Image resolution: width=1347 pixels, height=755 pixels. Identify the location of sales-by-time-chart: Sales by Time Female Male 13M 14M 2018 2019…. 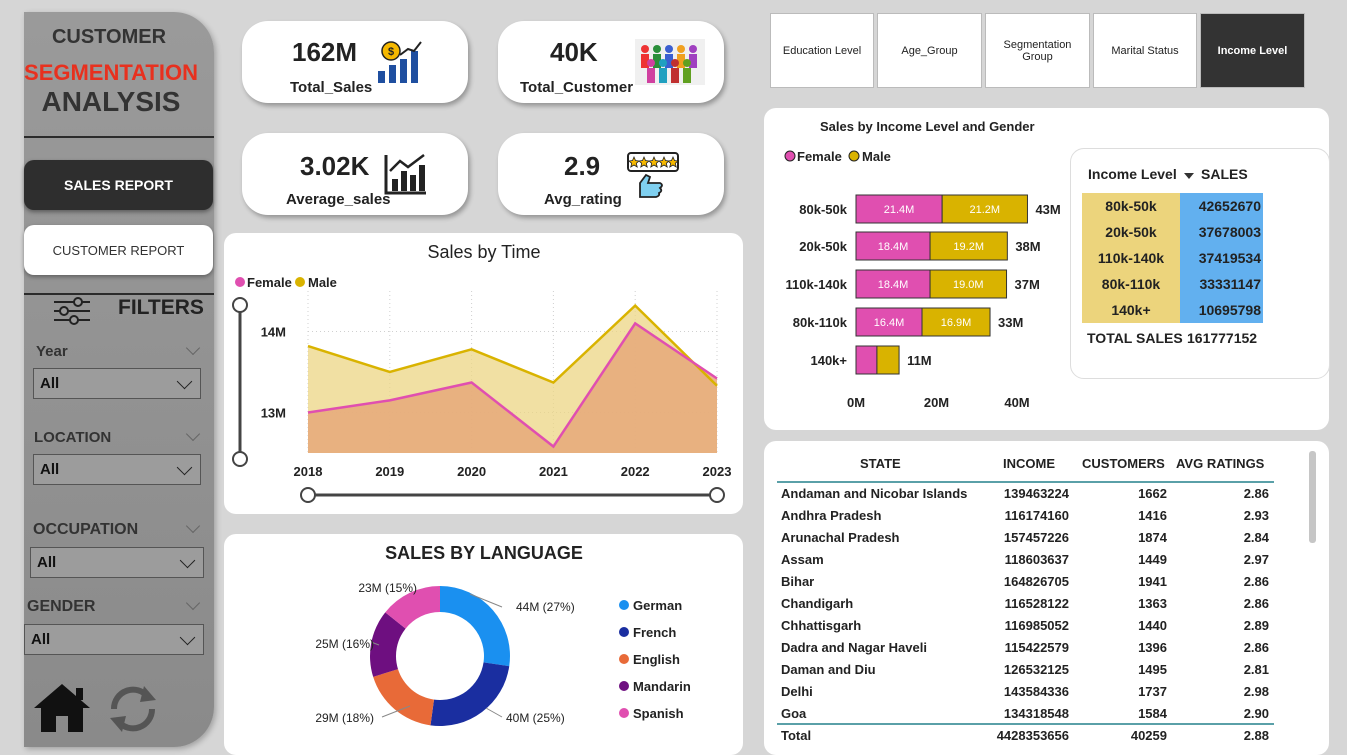
(481, 372).